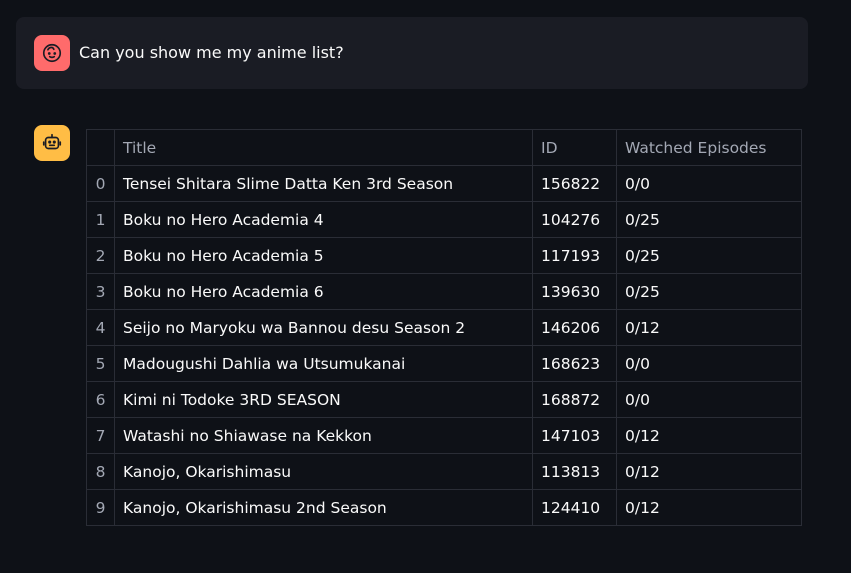  Describe the element at coordinates (574, 183) in the screenshot. I see `id-cell: 156822` at that location.